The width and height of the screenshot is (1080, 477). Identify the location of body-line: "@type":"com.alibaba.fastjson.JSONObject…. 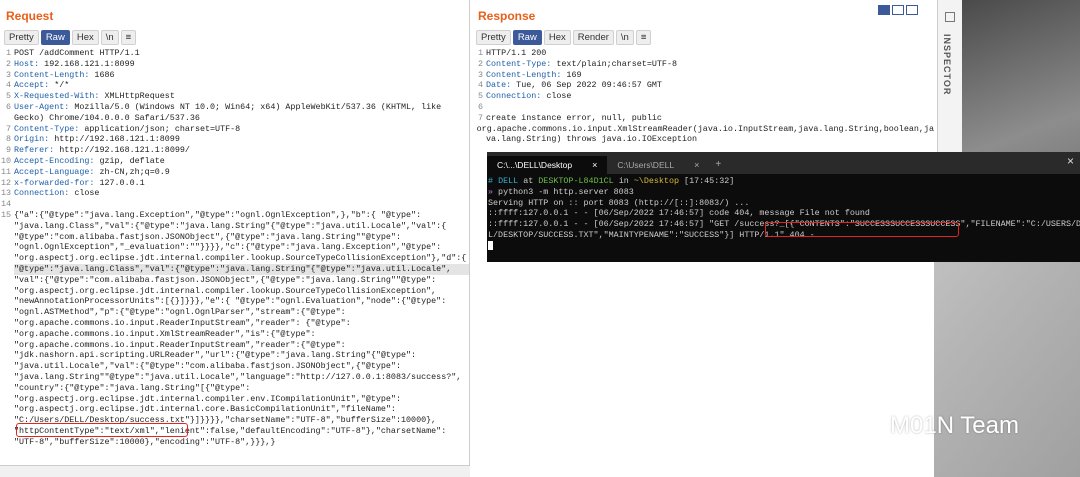
(234, 237).